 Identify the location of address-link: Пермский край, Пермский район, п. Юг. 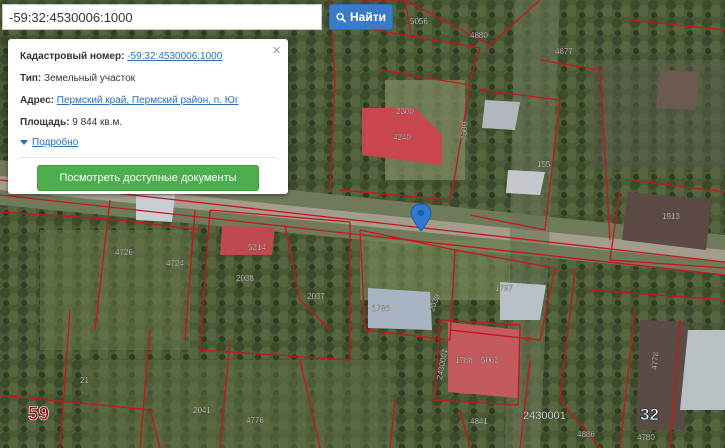
(148, 100).